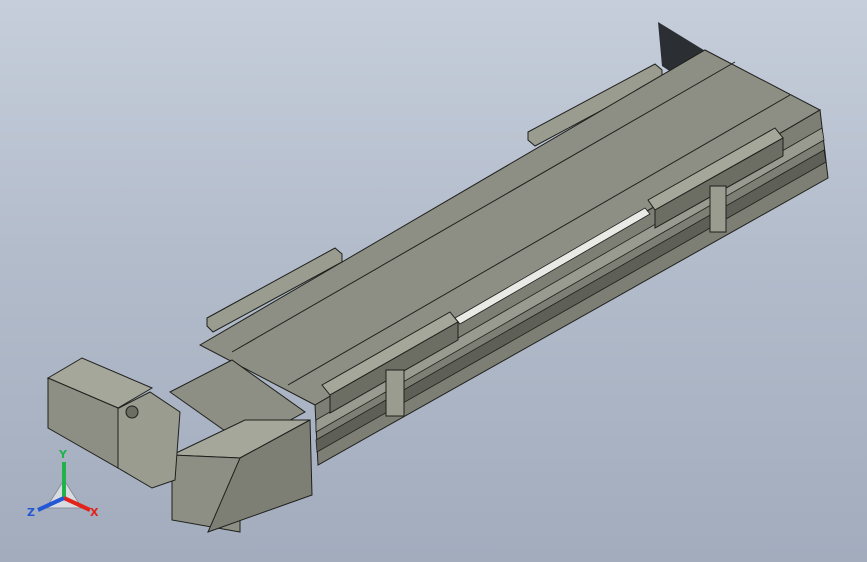  Describe the element at coordinates (64, 486) in the screenshot. I see `coordinate-triad: Y X Z` at that location.